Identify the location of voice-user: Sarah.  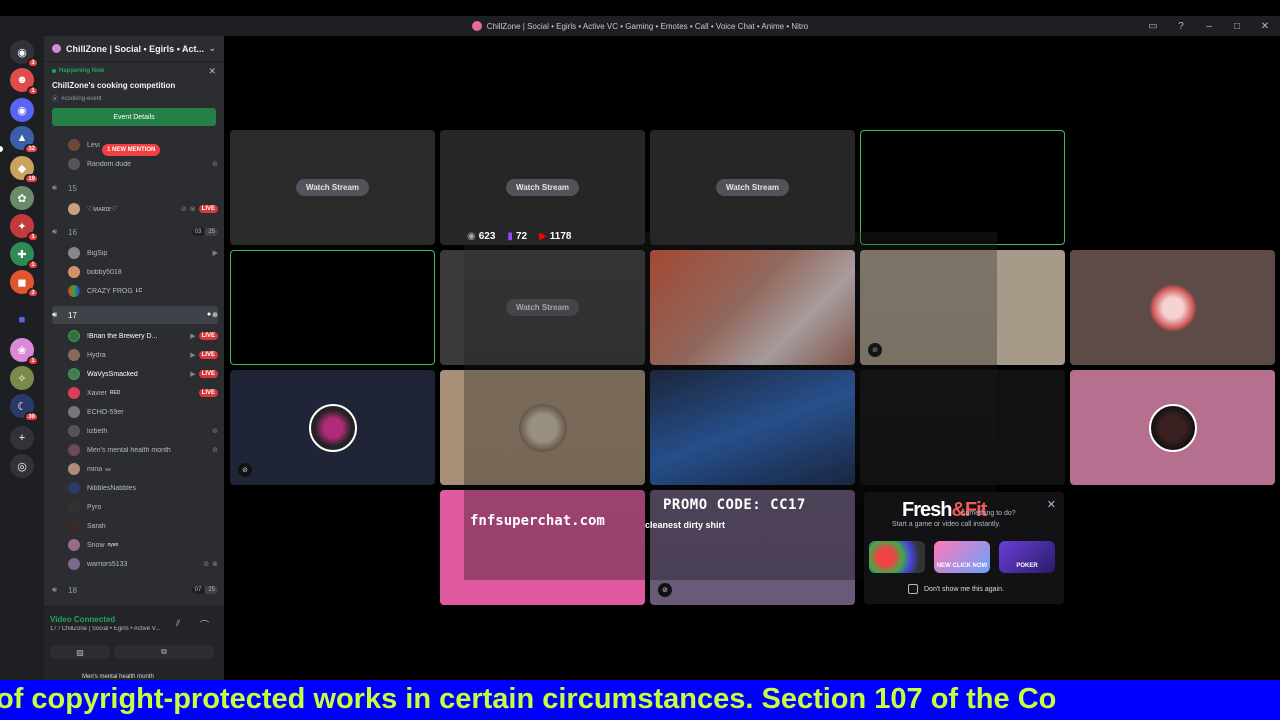
(143, 526).